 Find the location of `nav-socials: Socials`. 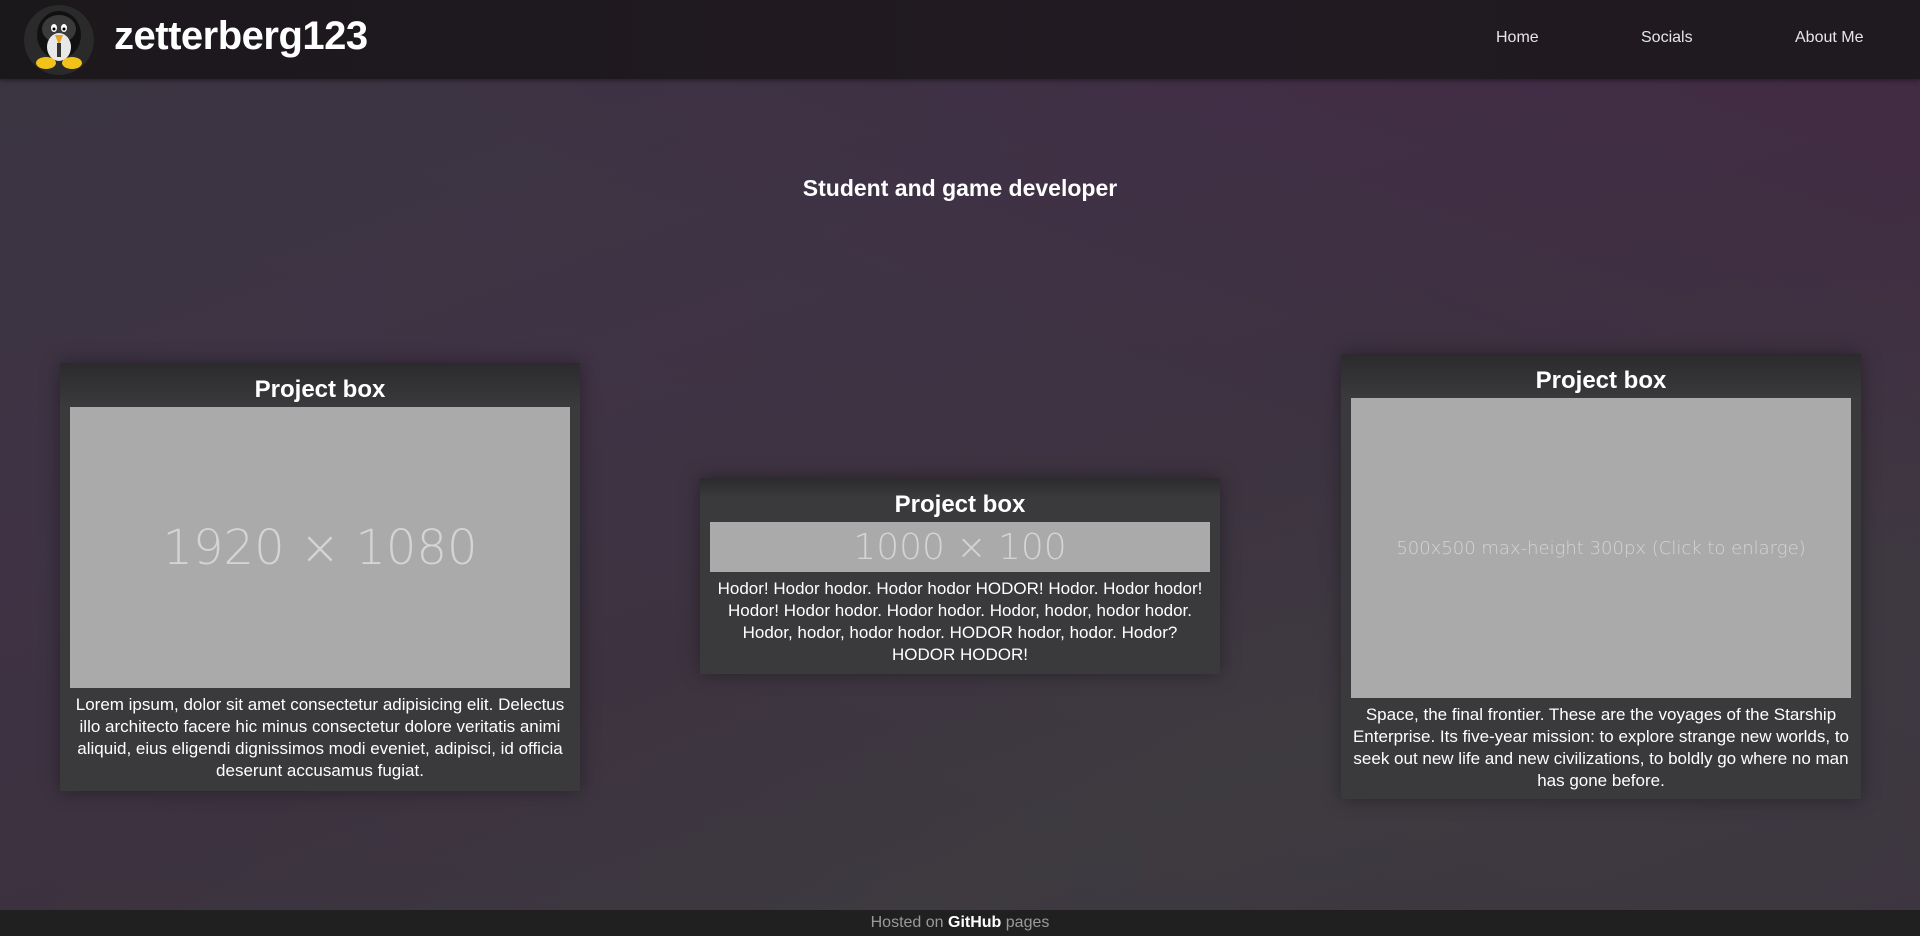

nav-socials: Socials is located at coordinates (1667, 38).